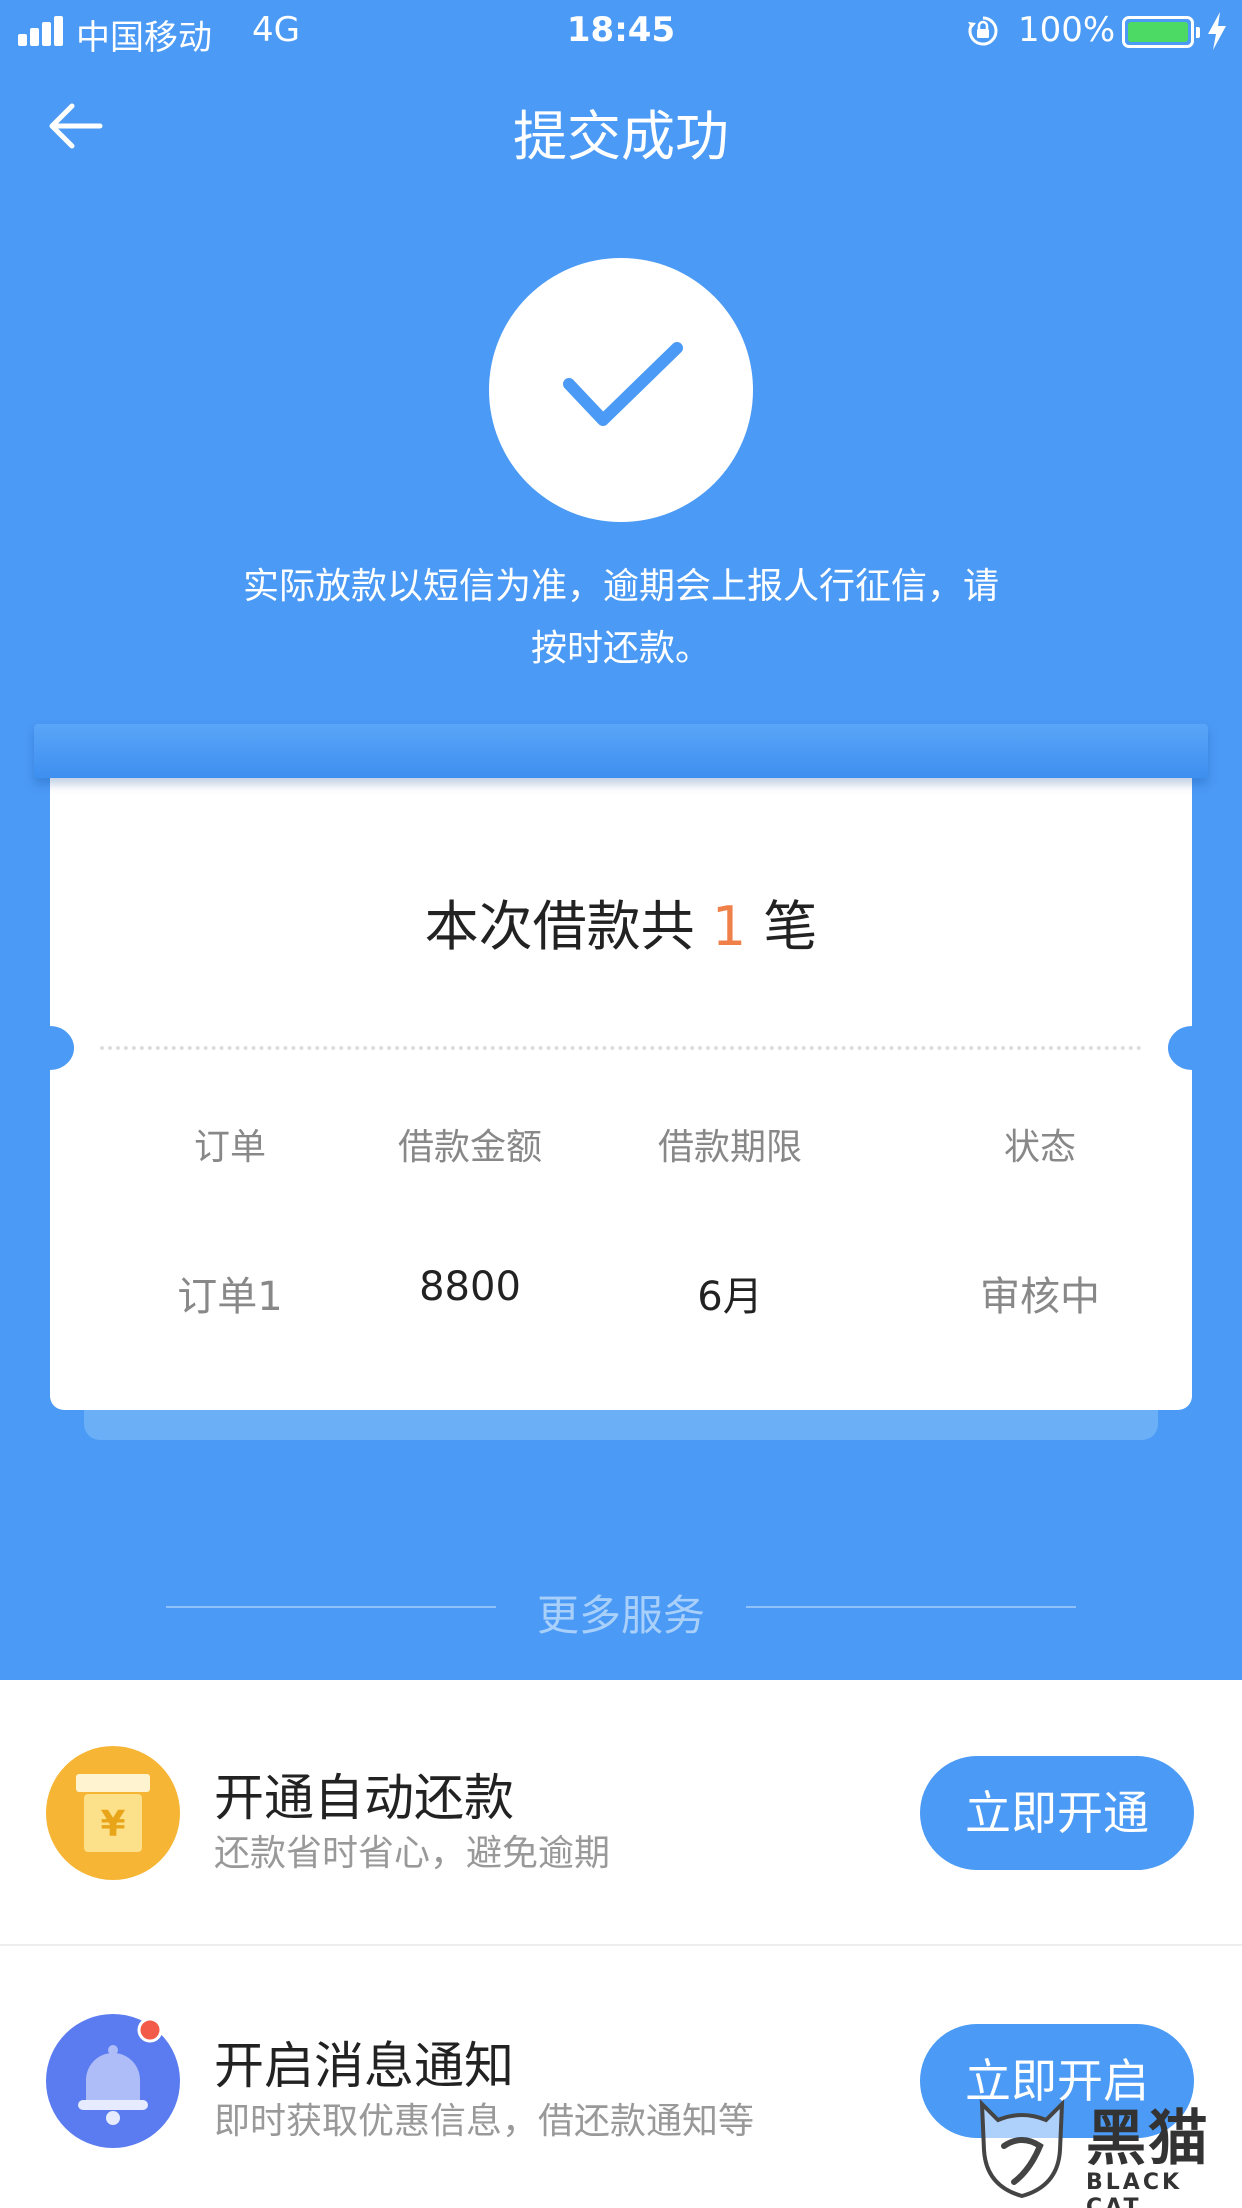  Describe the element at coordinates (1039, 1147) in the screenshot. I see `header-status: 状态` at that location.